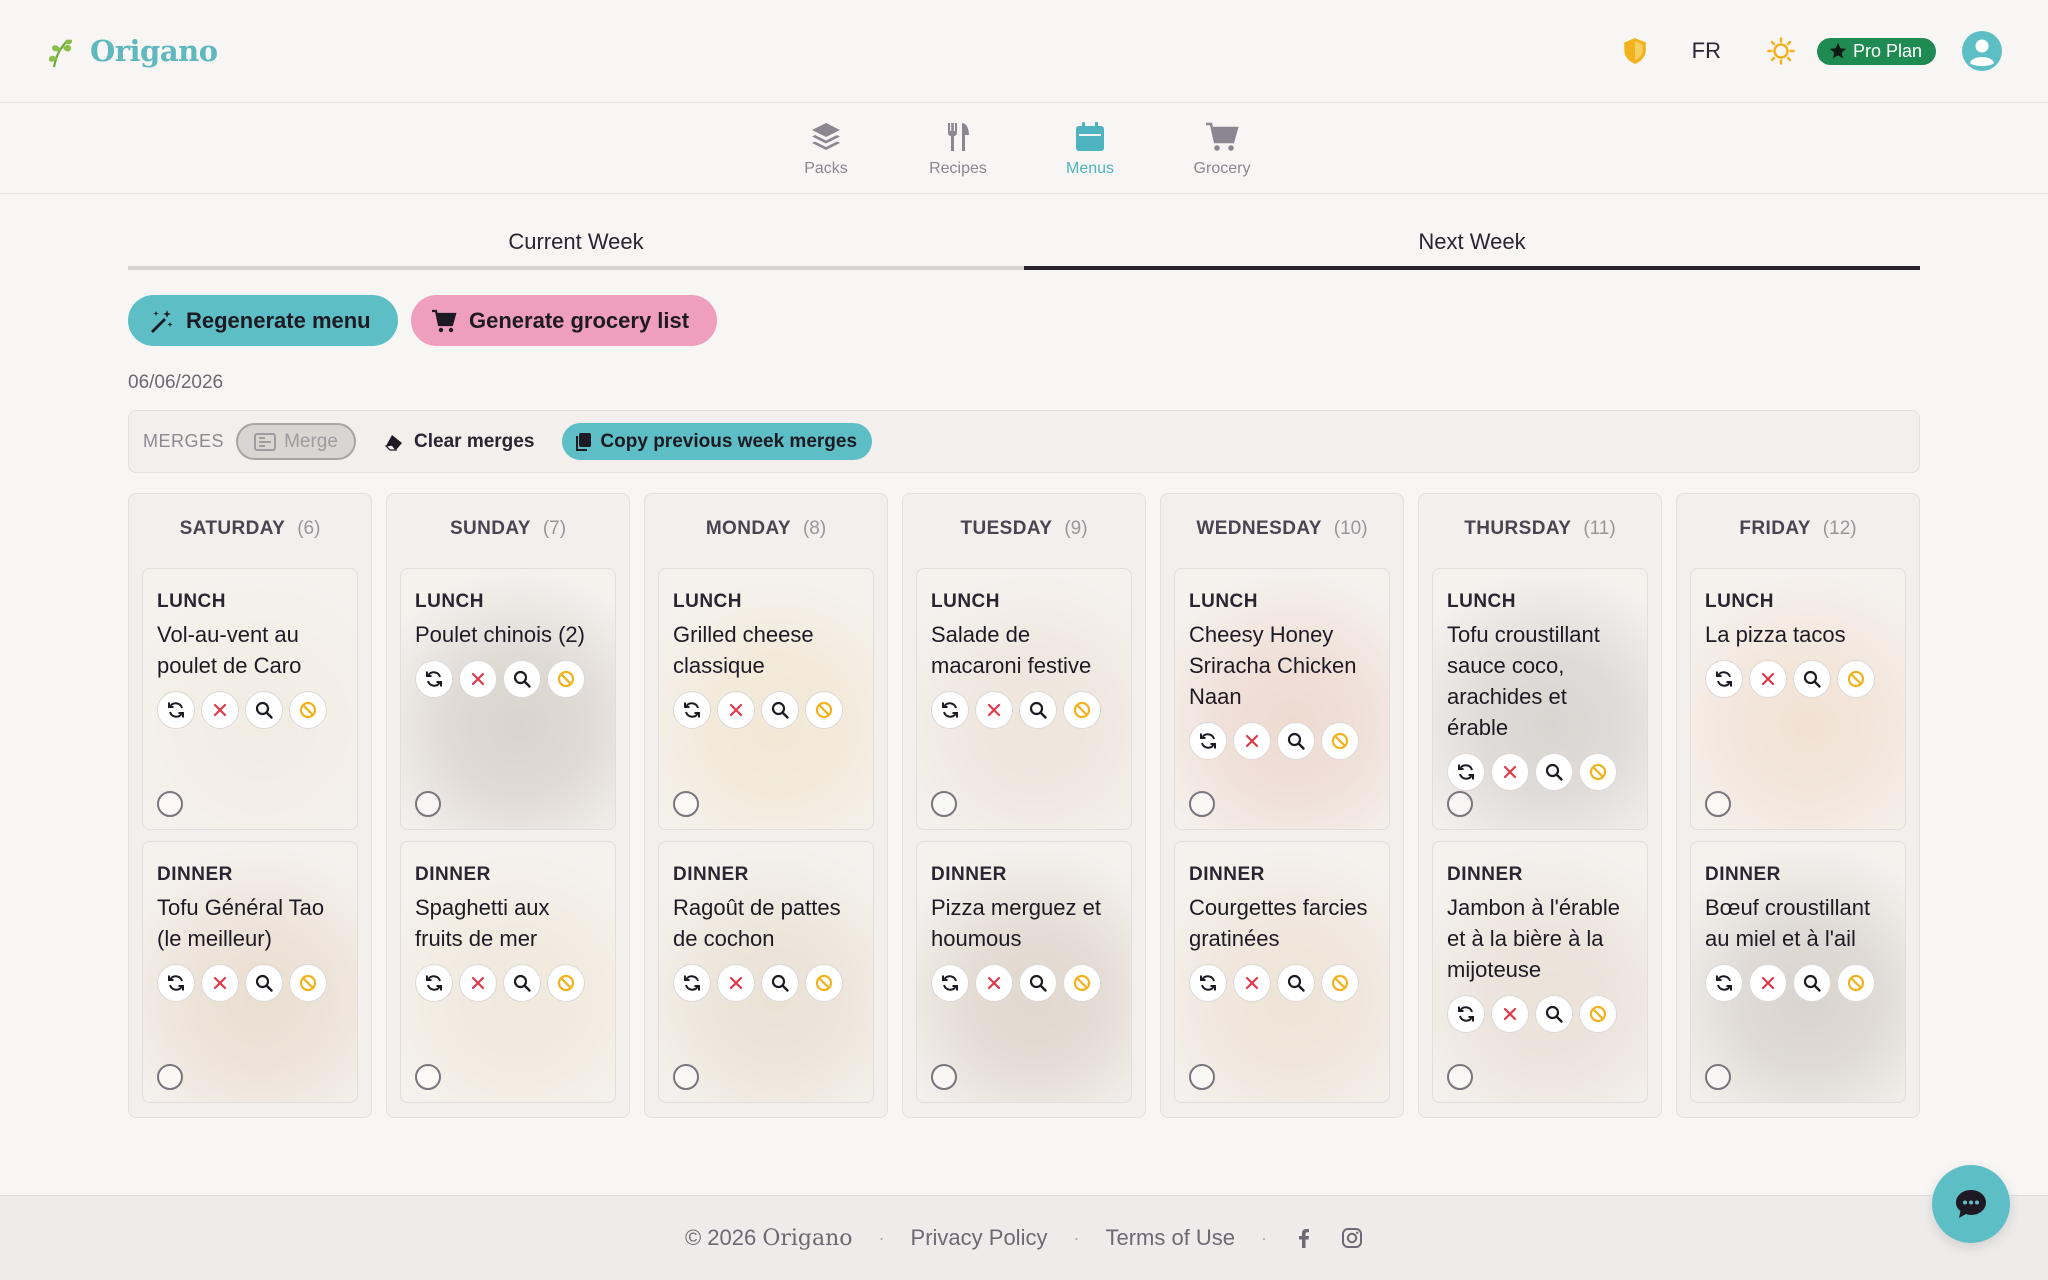 Image resolution: width=2048 pixels, height=1280 pixels. What do you see at coordinates (1472, 246) in the screenshot?
I see `tab-next-week: Next Week` at bounding box center [1472, 246].